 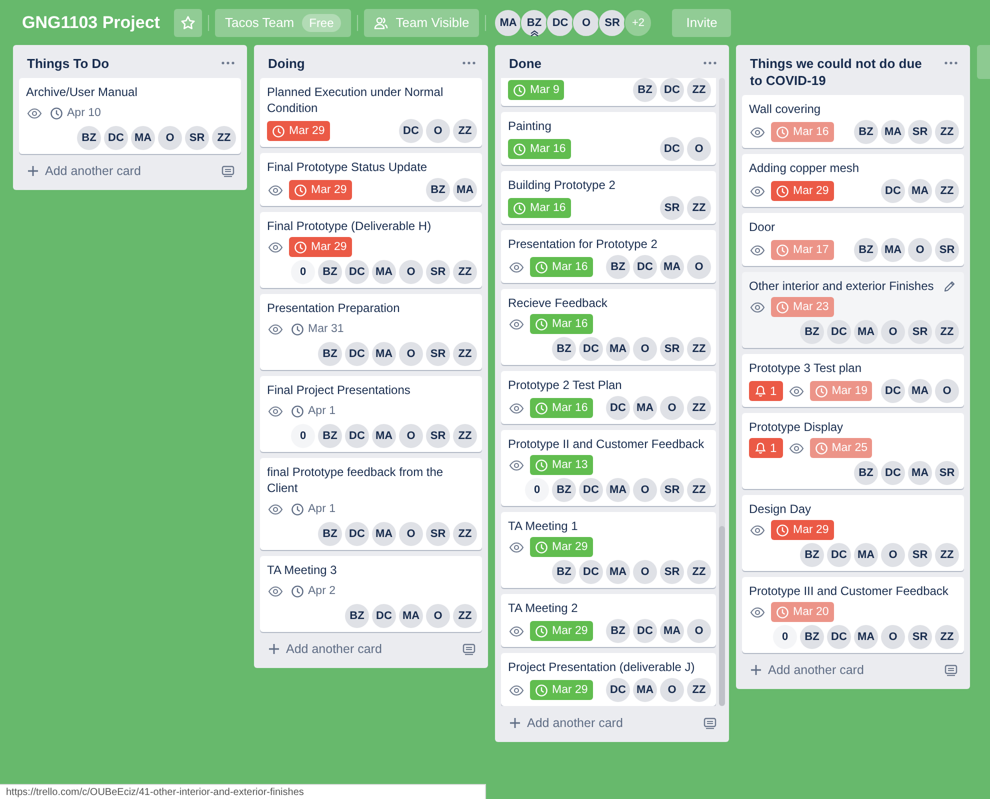 I want to click on list-title: Things we could not do due to COVID-19, so click(x=840, y=72).